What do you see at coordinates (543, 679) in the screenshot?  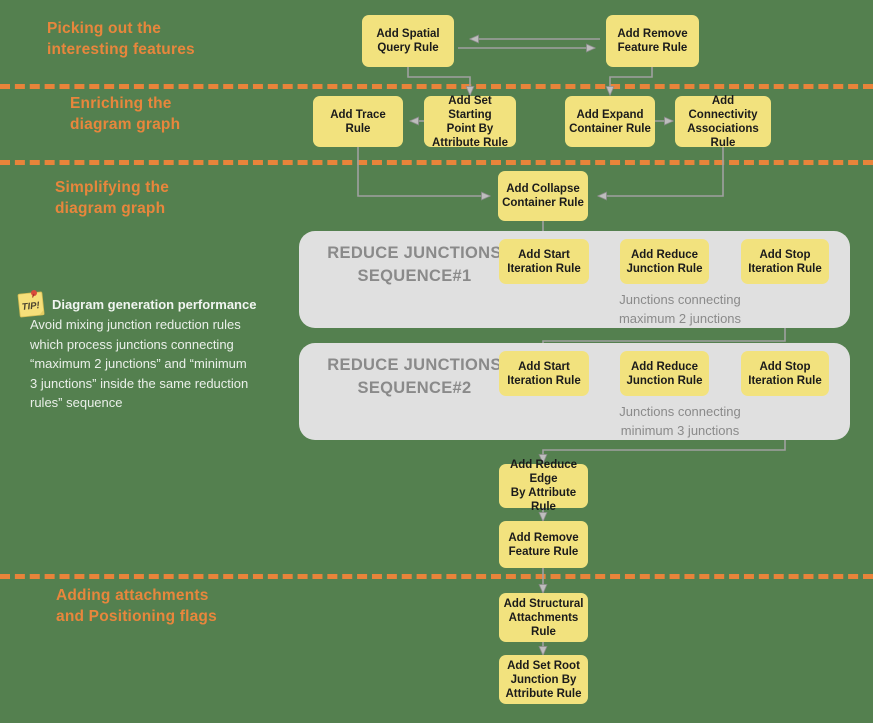 I see `rule-box-add-set-root-junction-by-attribute-rule: Add Set Root Junction By Attribute Rule` at bounding box center [543, 679].